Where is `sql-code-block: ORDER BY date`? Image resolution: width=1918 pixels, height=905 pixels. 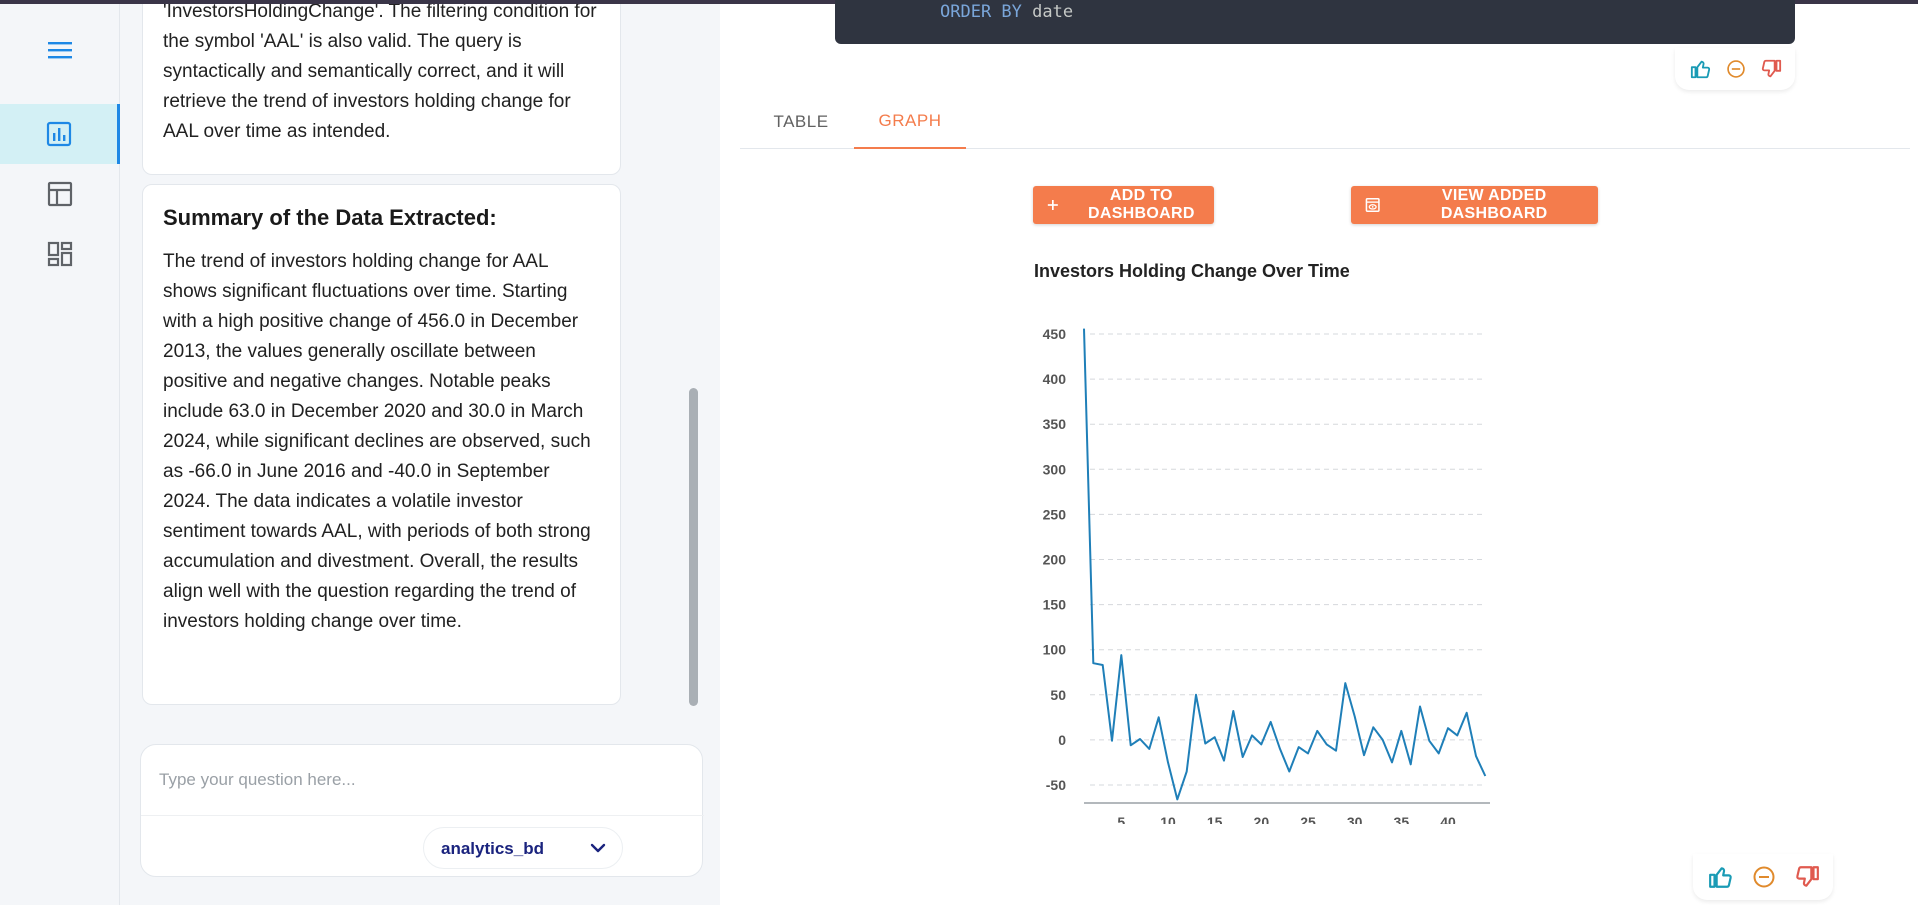
sql-code-block: ORDER BY date is located at coordinates (1315, 22).